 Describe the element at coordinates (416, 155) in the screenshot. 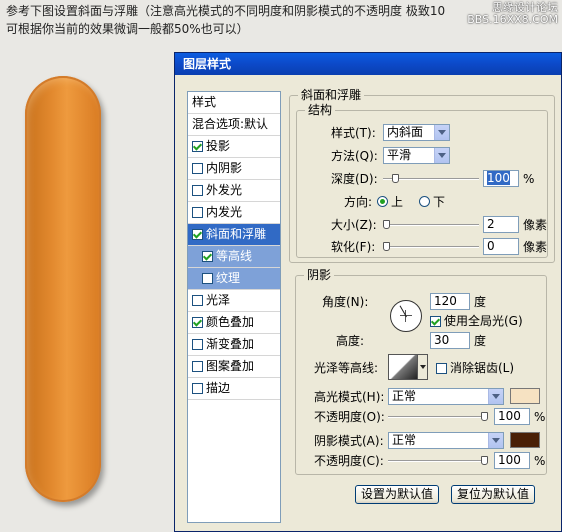

I see `technique-select: 平滑` at that location.